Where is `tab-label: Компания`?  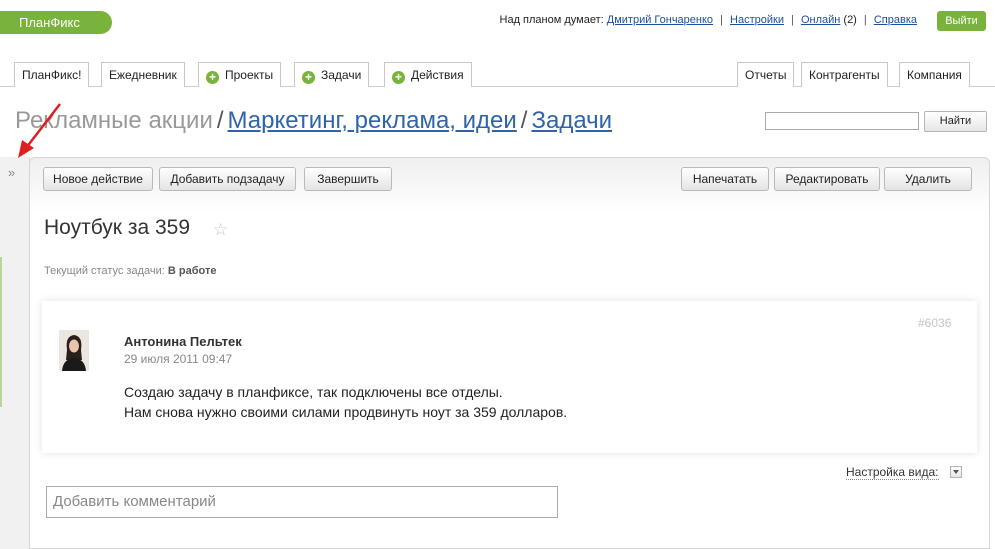 tab-label: Компания is located at coordinates (934, 75).